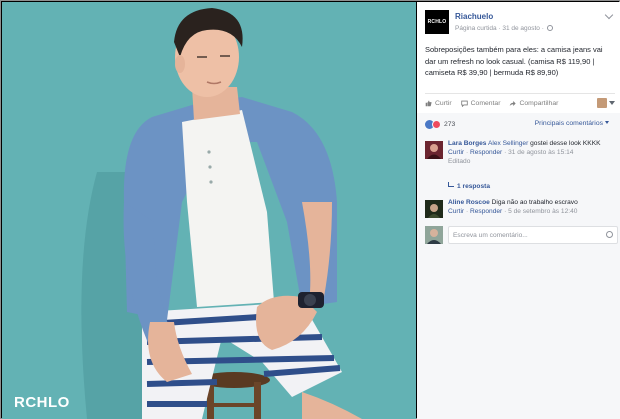  What do you see at coordinates (469, 202) in the screenshot?
I see `comment-author: Aline Roscoe` at bounding box center [469, 202].